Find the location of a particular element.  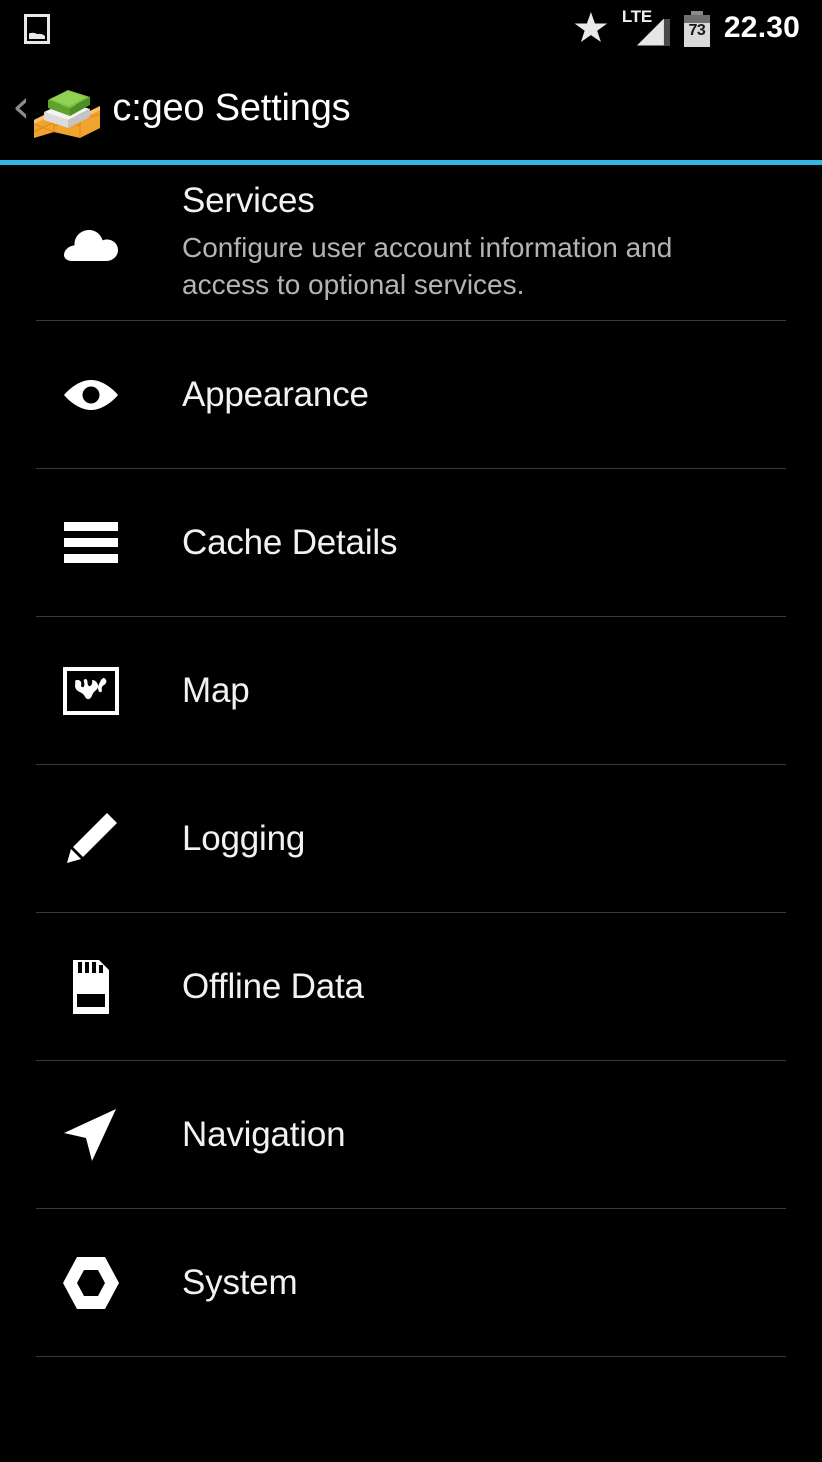

hex-nut-icon is located at coordinates (91, 1283).